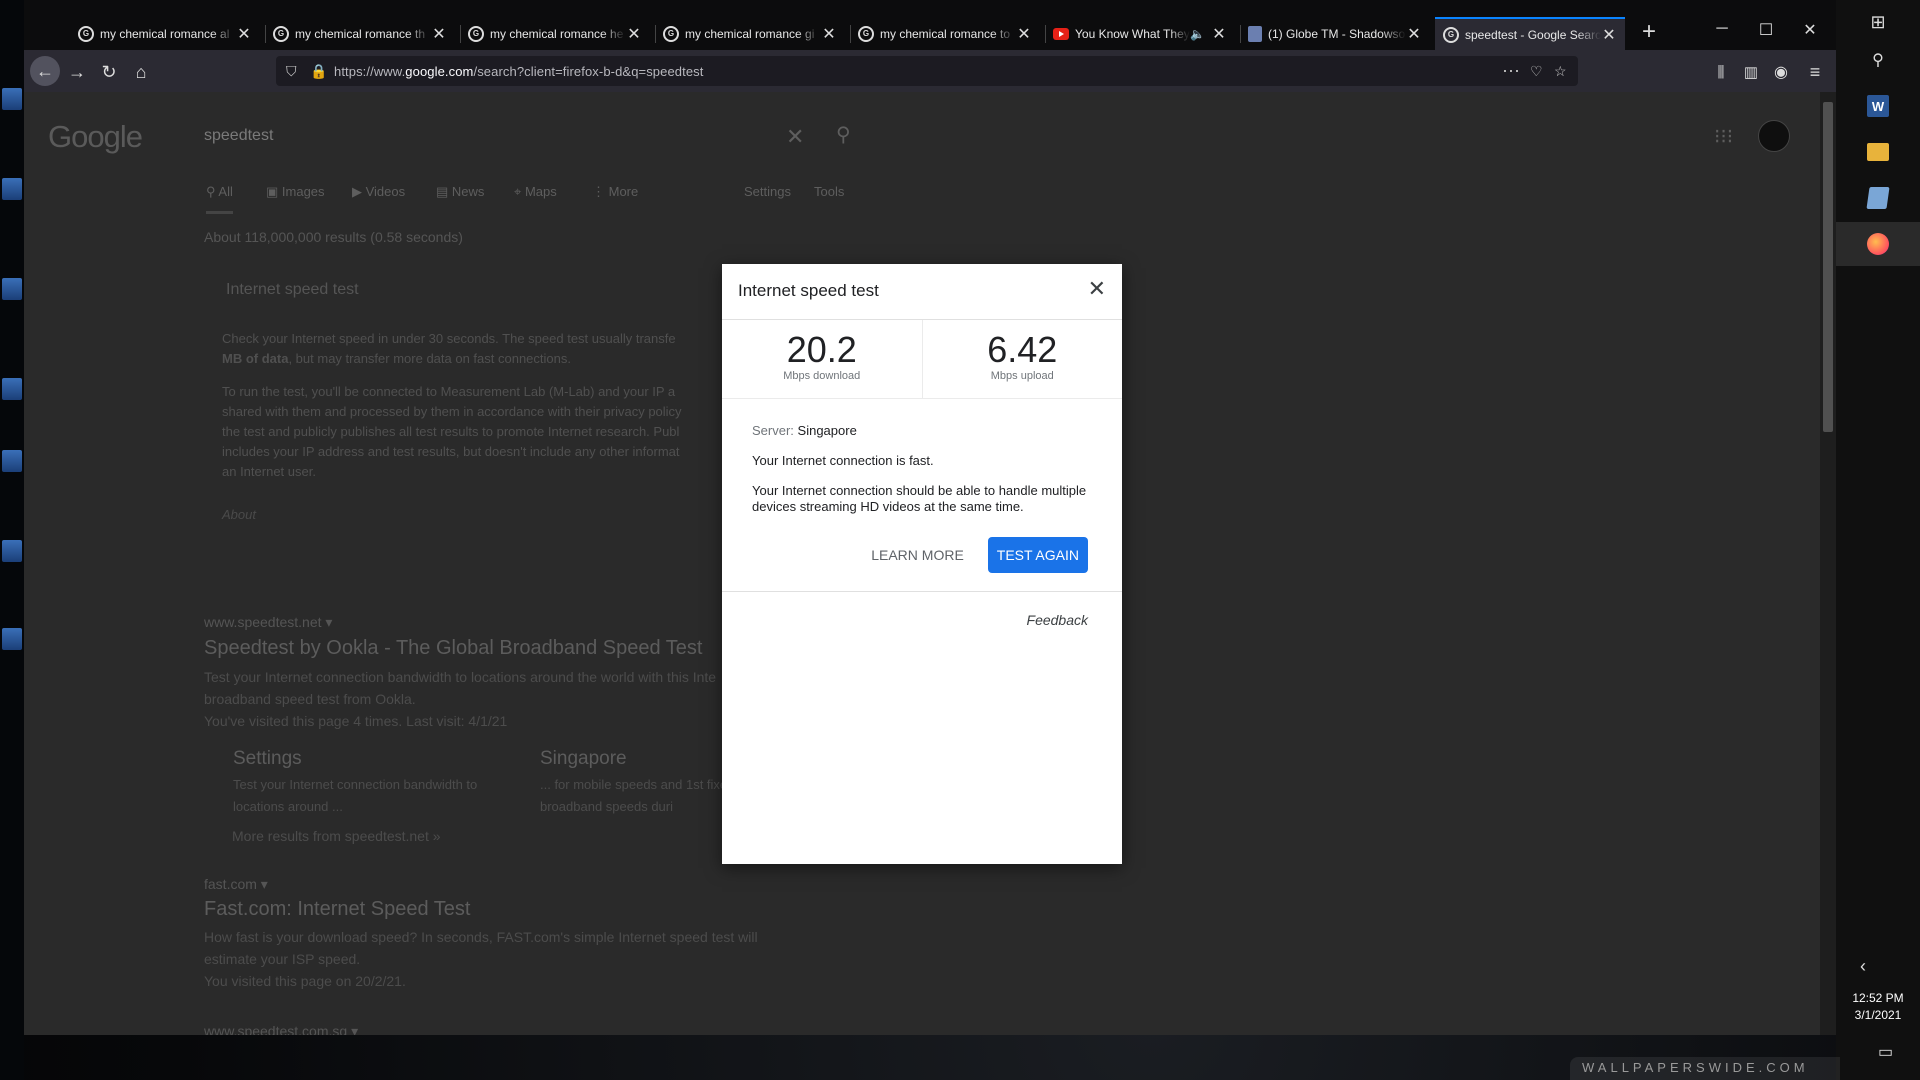 The image size is (1920, 1080). Describe the element at coordinates (77, 72) in the screenshot. I see `forward-button: →` at that location.